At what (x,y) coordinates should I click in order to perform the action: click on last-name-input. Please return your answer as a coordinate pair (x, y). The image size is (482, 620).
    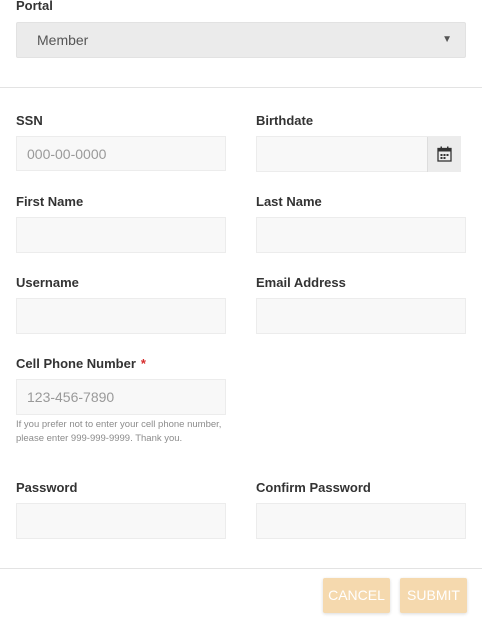
    Looking at the image, I should click on (361, 235).